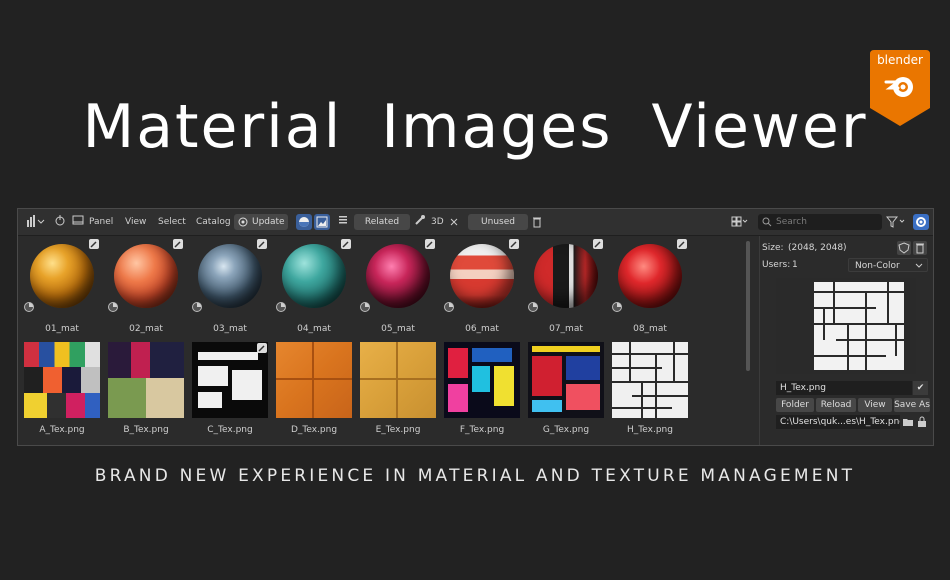  I want to click on users-label: Users:, so click(776, 265).